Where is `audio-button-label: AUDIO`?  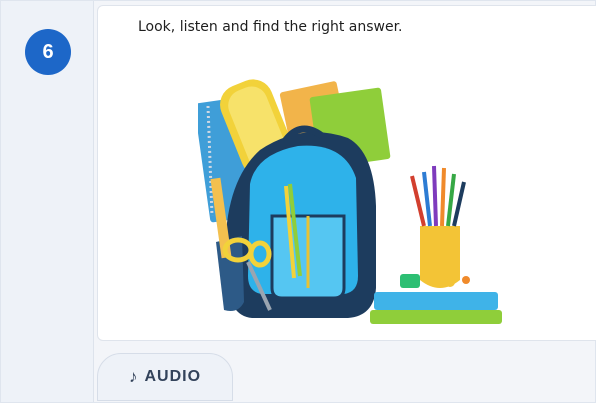 audio-button-label: AUDIO is located at coordinates (173, 376).